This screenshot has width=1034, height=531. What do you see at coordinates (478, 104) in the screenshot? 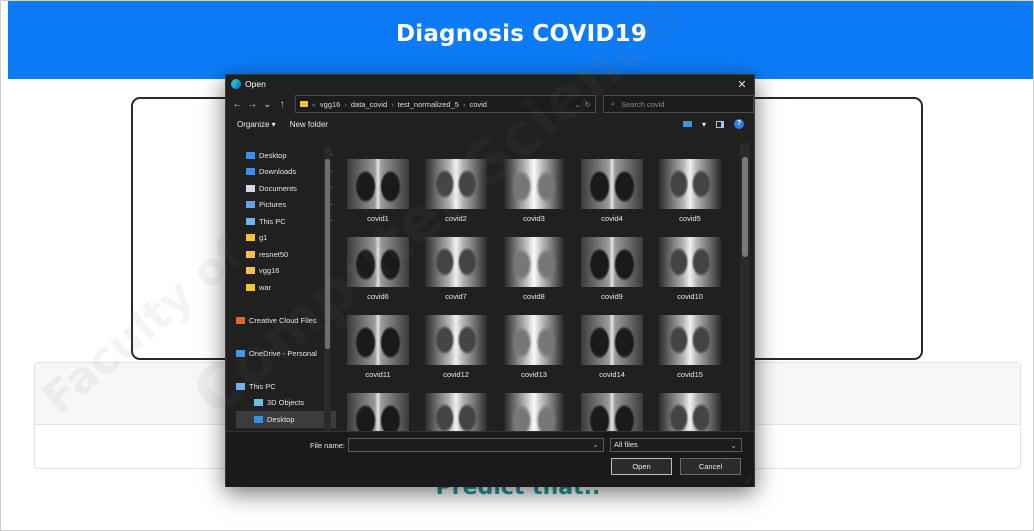
I see `breadcrumb-covid: covid` at bounding box center [478, 104].